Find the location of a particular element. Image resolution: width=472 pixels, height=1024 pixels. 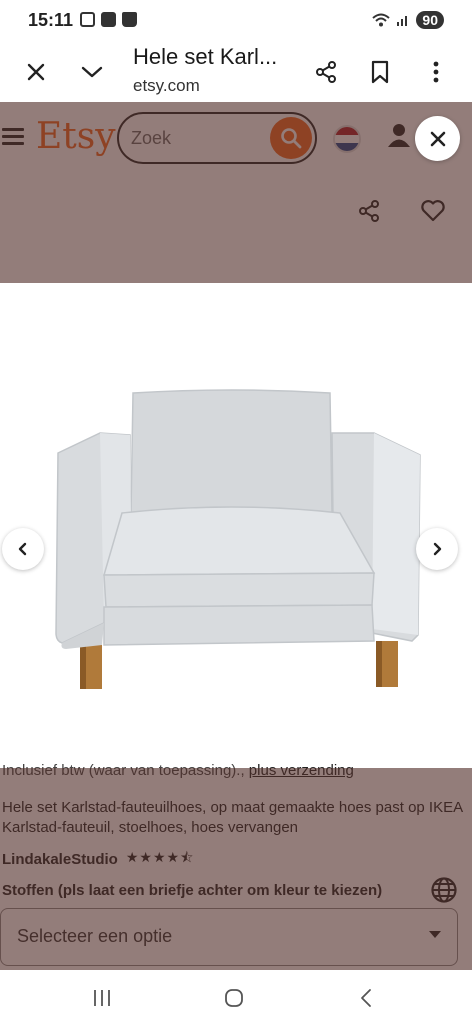

chevron-right-icon is located at coordinates (437, 549).